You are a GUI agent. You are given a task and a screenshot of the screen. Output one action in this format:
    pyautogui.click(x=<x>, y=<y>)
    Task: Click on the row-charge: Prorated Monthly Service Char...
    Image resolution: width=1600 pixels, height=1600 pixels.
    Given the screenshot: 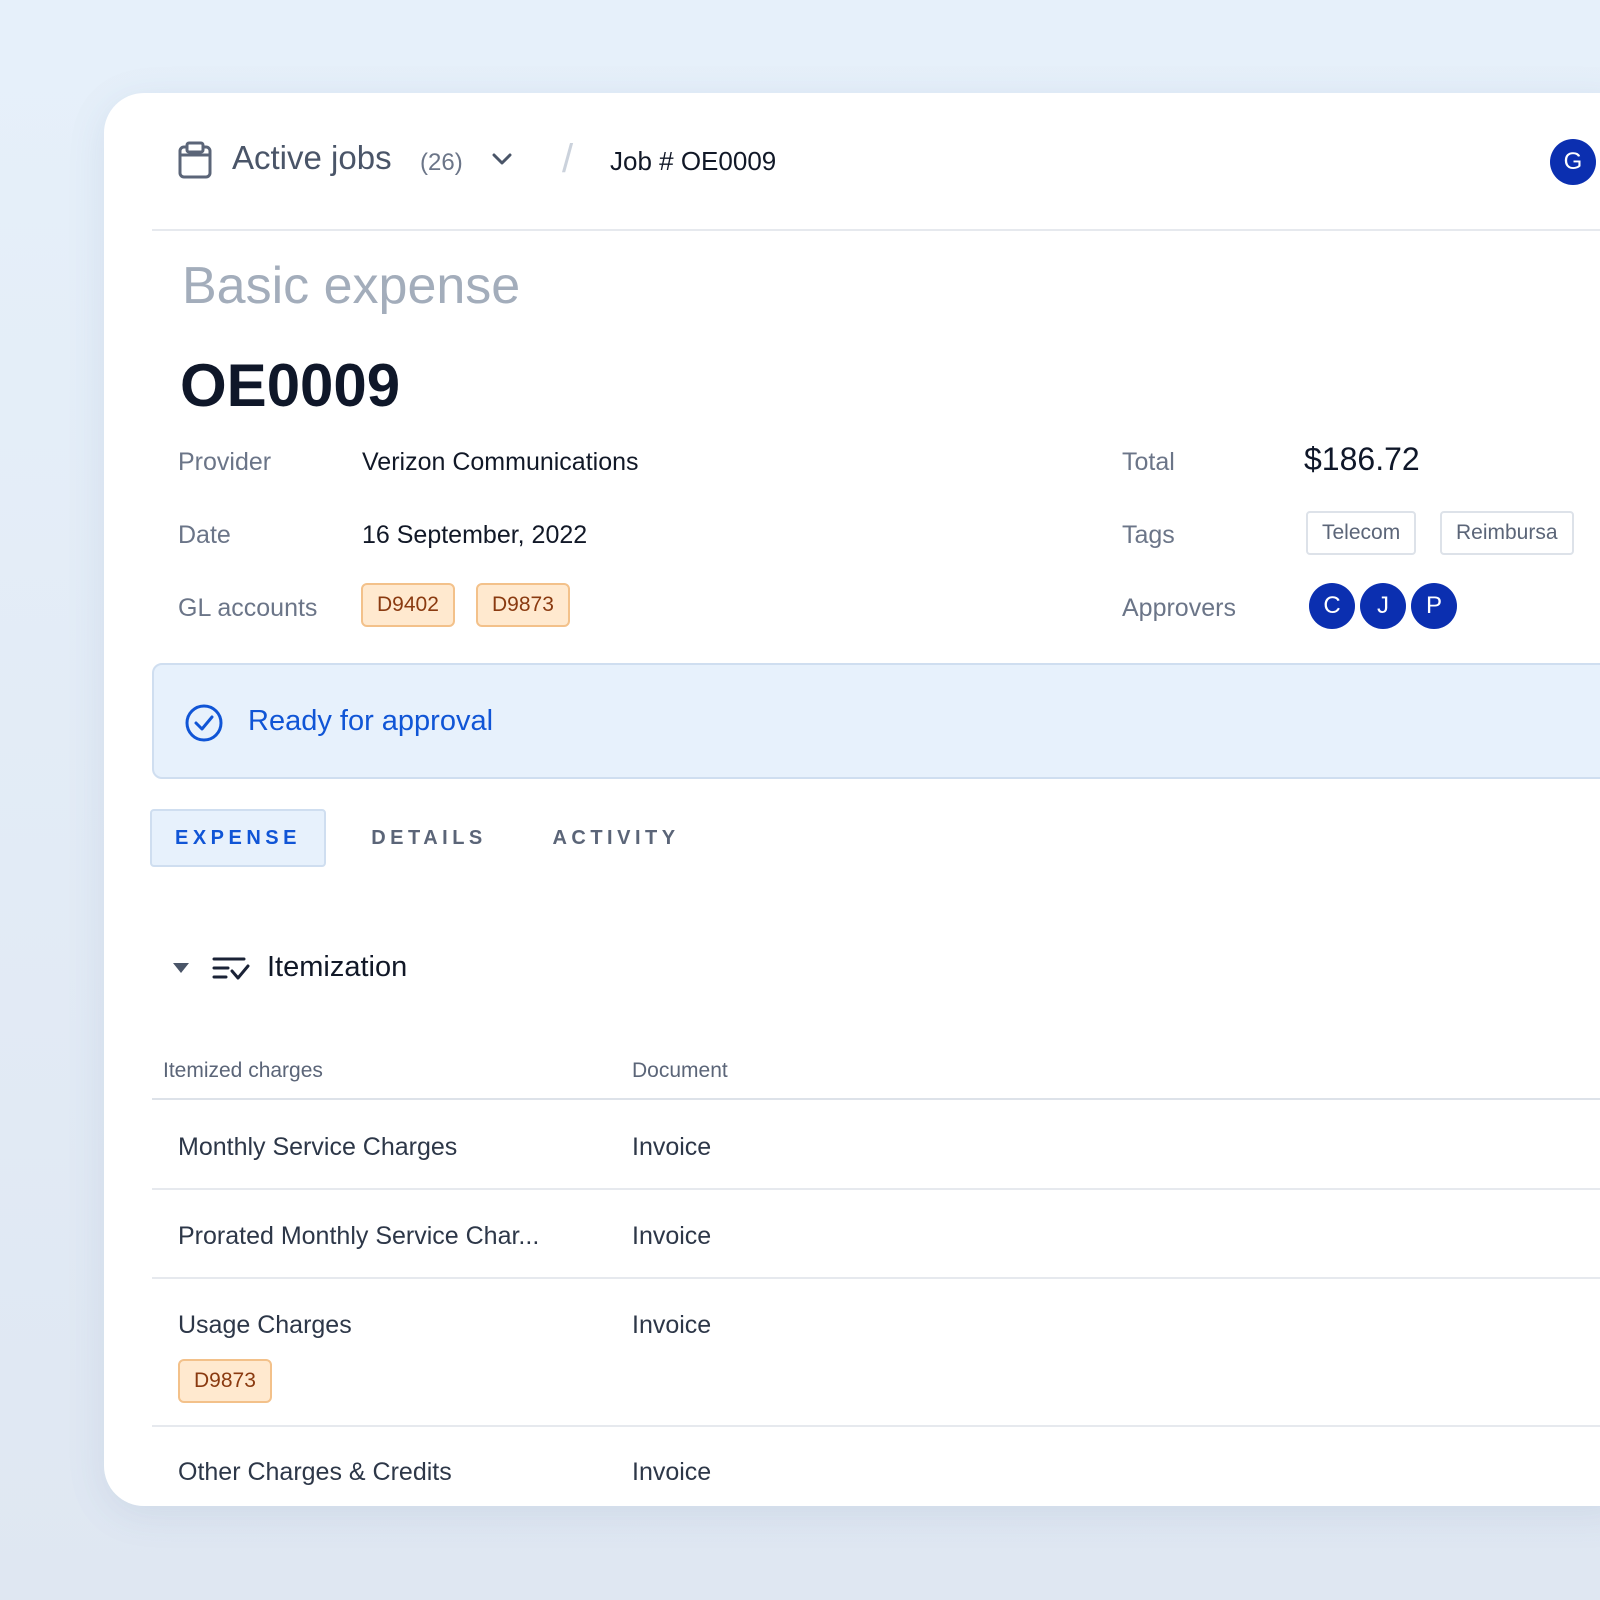 What is the action you would take?
    pyautogui.click(x=388, y=1236)
    